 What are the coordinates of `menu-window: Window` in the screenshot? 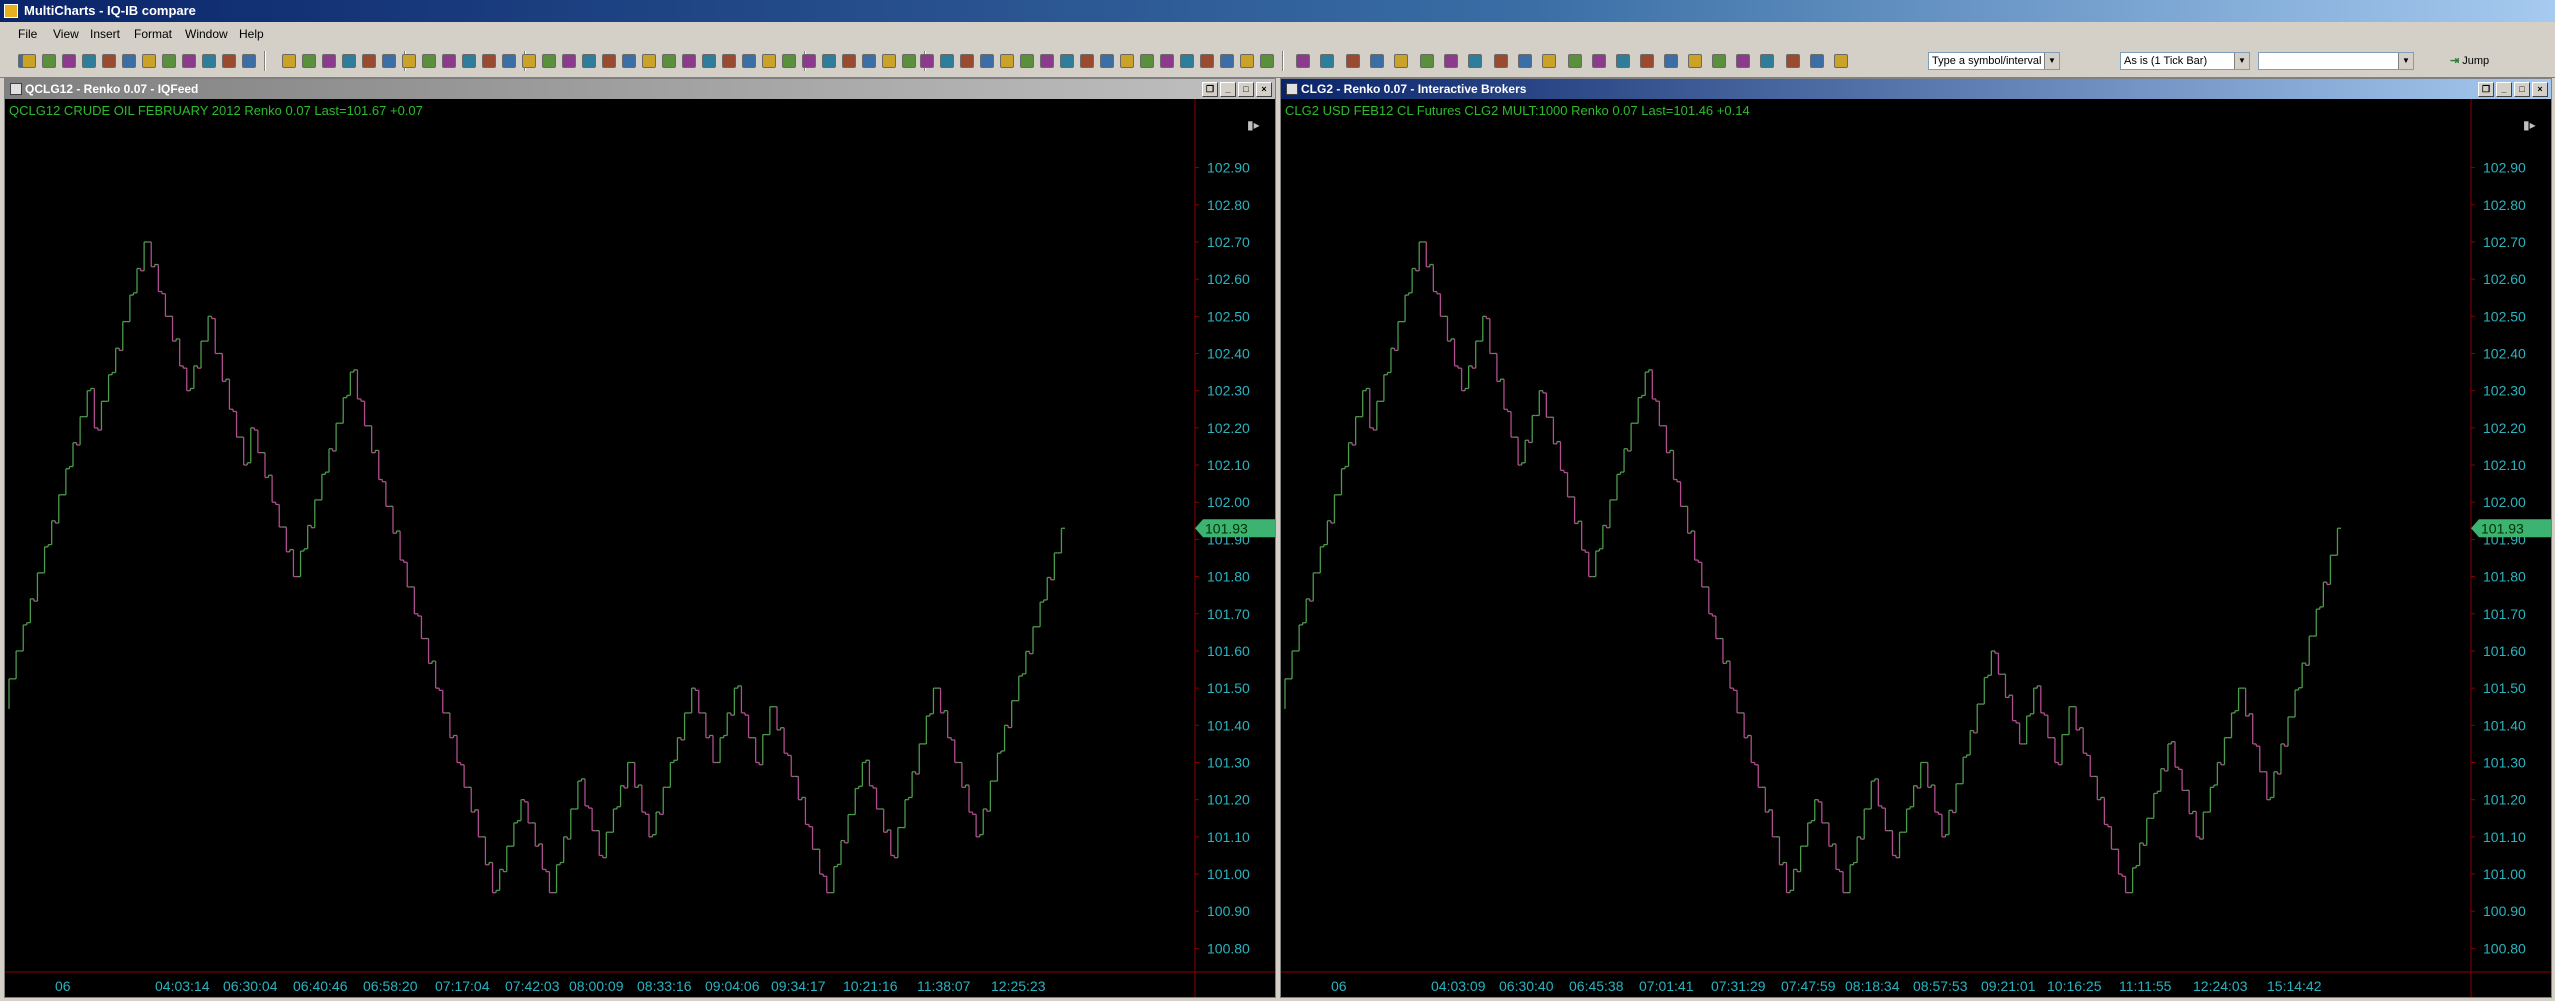 It's located at (206, 34).